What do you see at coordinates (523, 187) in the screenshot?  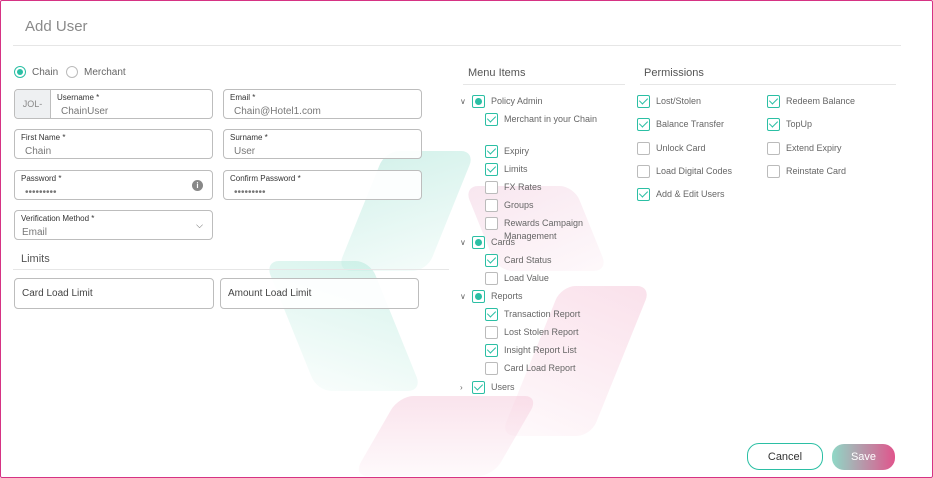 I see `checkbox-label: FX Rates` at bounding box center [523, 187].